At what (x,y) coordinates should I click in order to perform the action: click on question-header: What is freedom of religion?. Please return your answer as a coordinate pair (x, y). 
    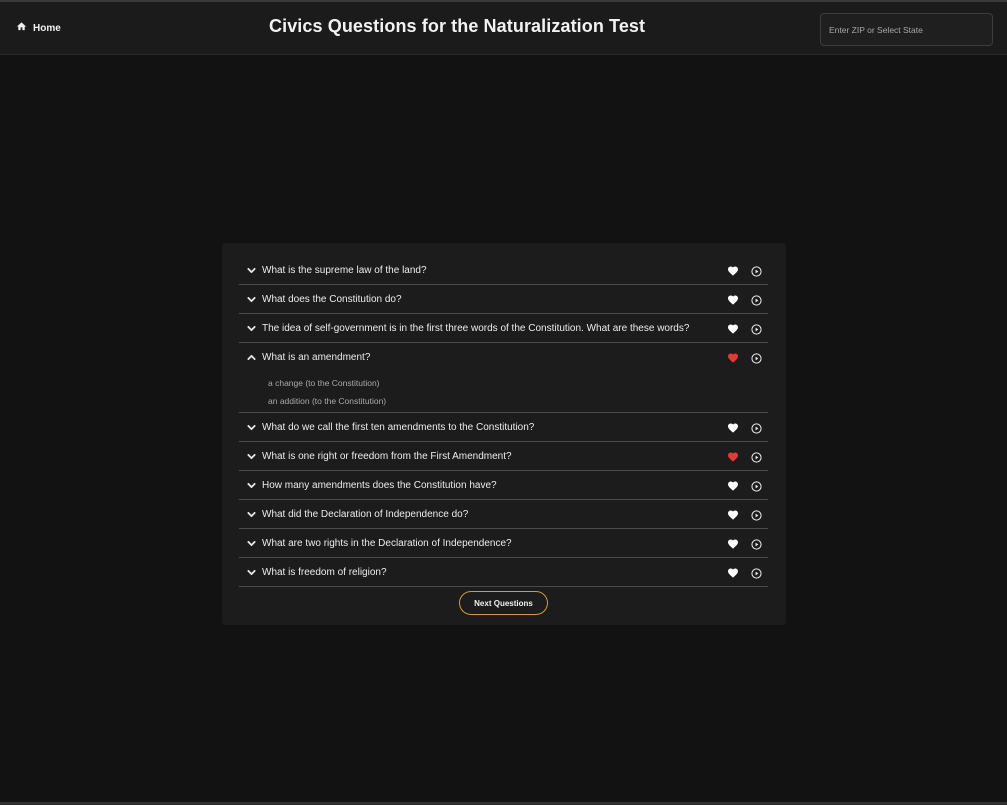
    Looking at the image, I should click on (503, 572).